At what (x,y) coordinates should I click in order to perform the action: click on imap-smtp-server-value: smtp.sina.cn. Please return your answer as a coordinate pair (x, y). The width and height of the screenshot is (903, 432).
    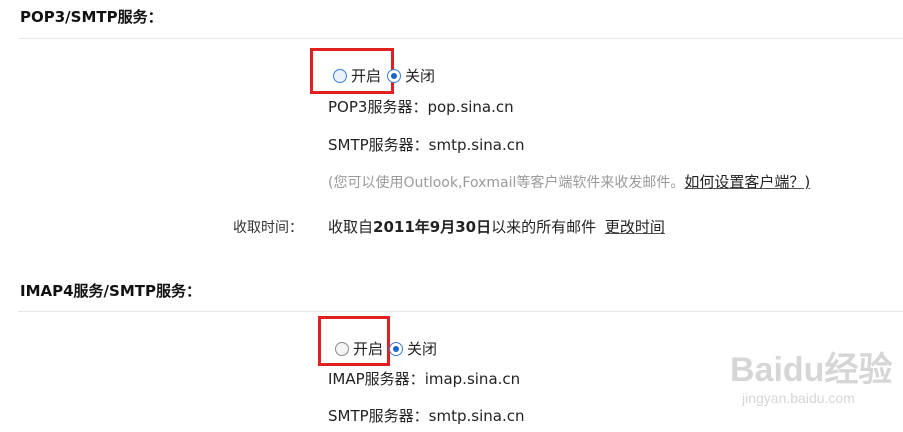
    Looking at the image, I should click on (476, 416).